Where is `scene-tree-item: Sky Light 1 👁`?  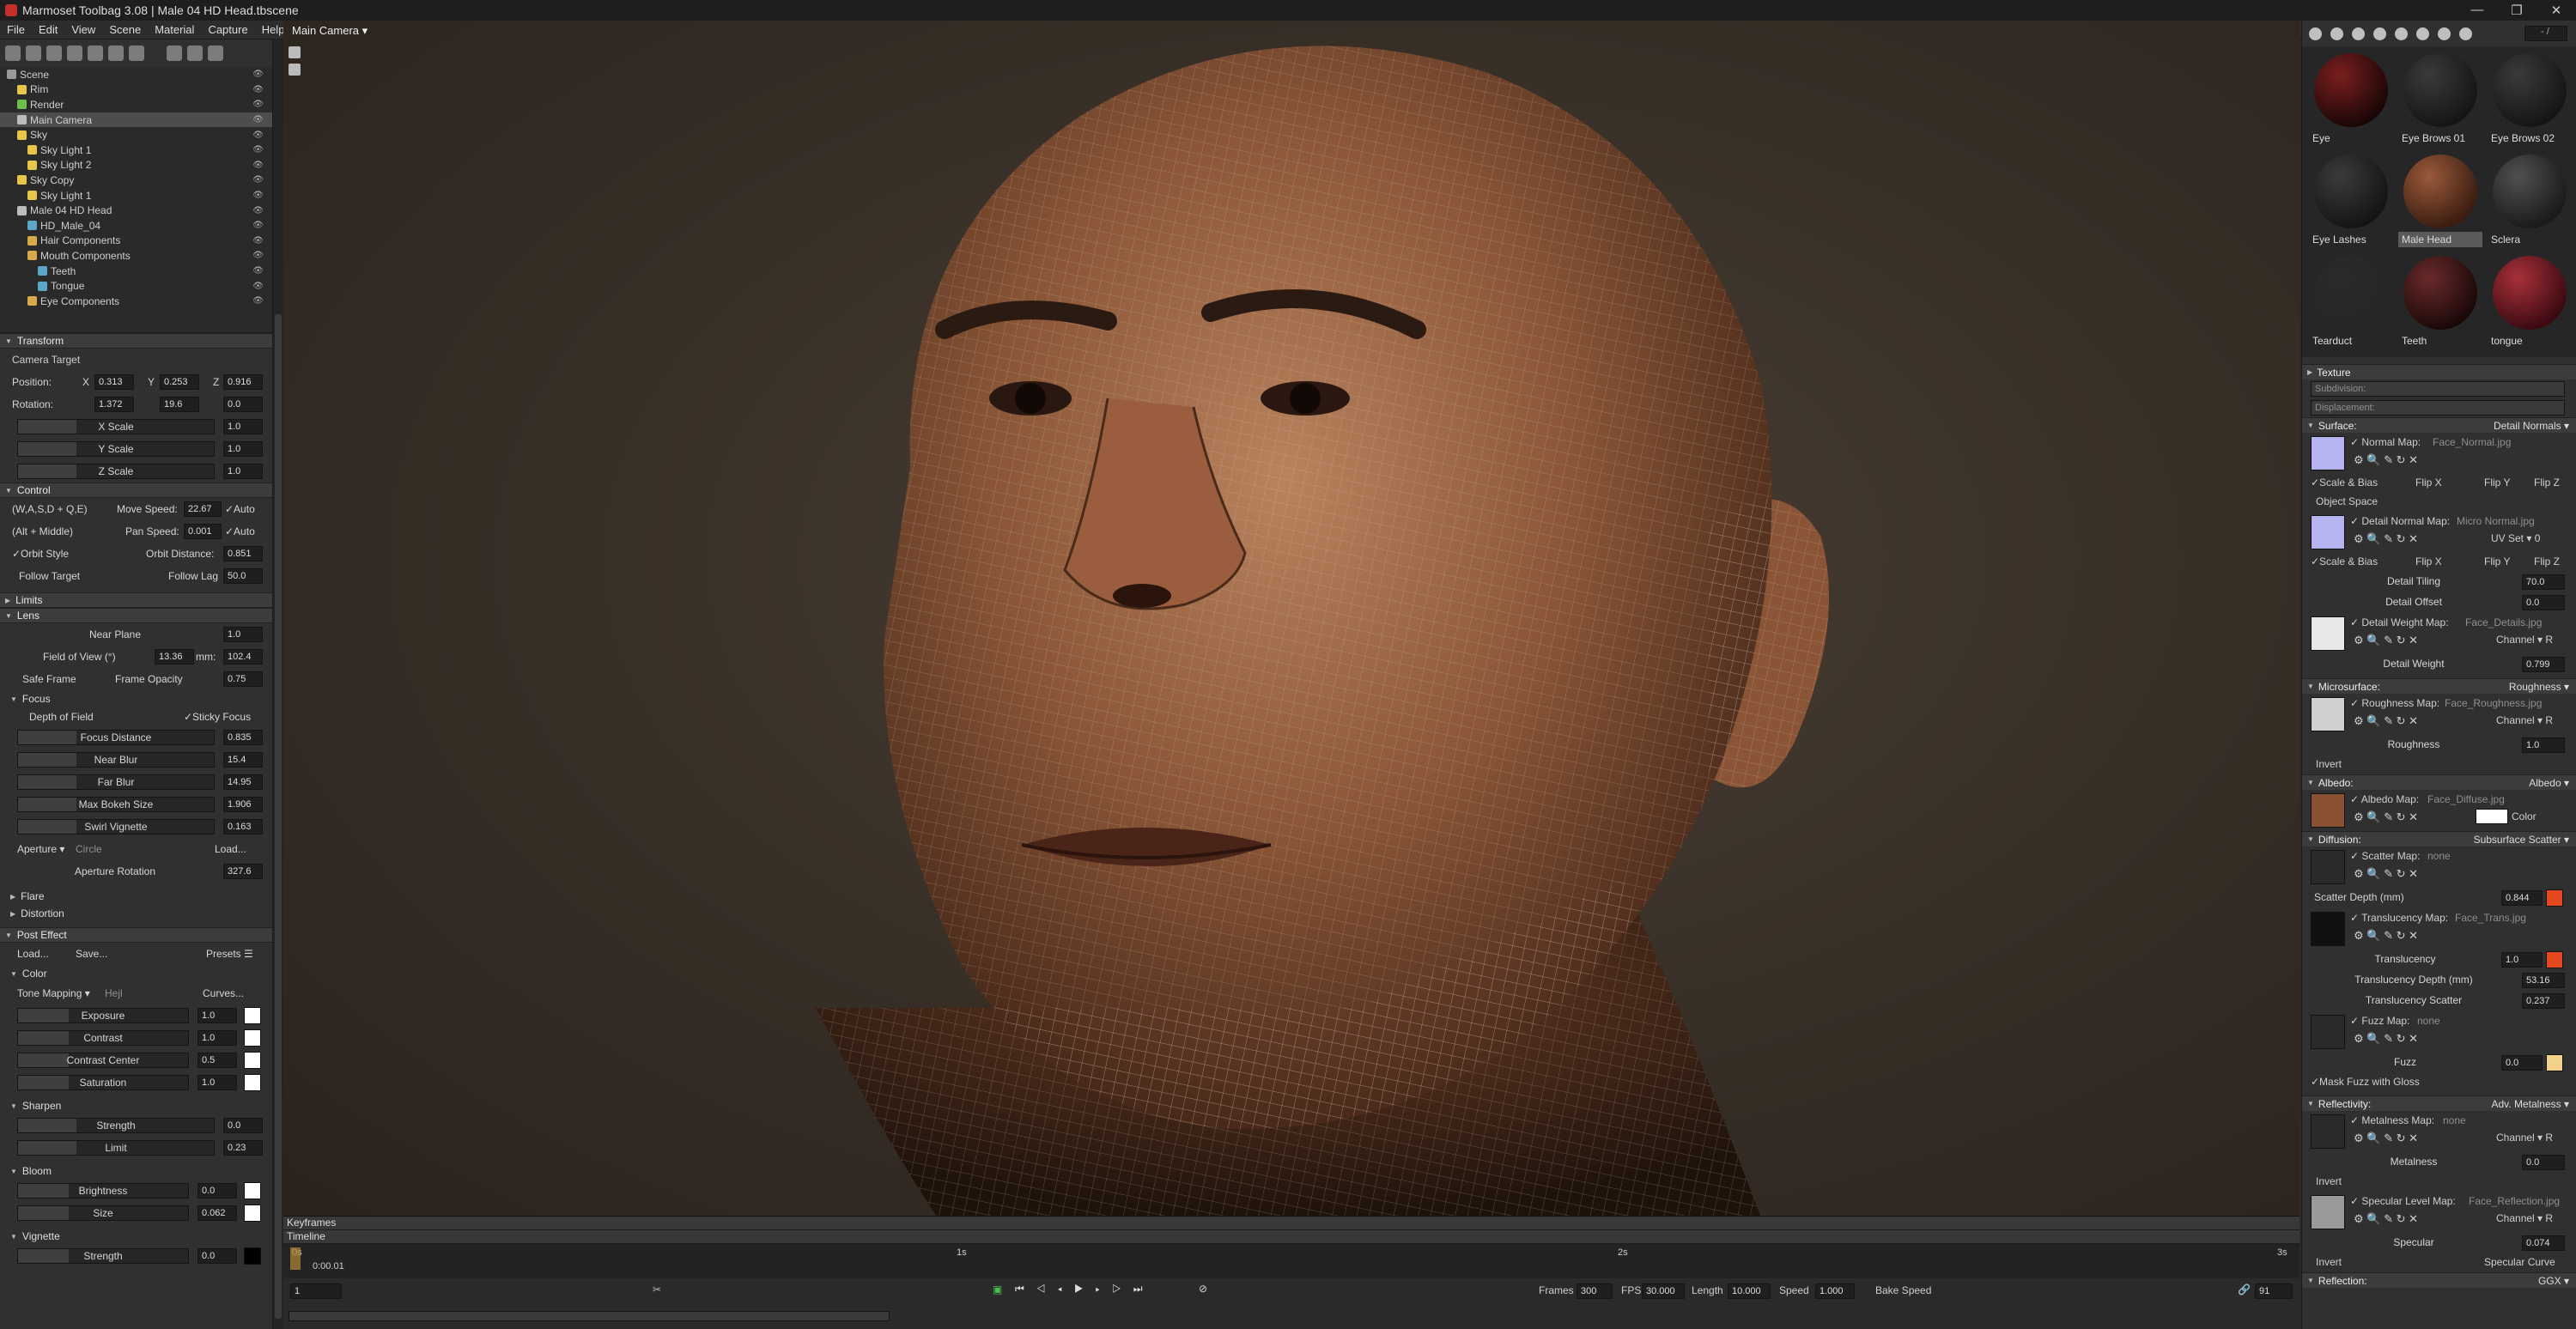
scene-tree-item: Sky Light 1 👁 is located at coordinates (136, 150).